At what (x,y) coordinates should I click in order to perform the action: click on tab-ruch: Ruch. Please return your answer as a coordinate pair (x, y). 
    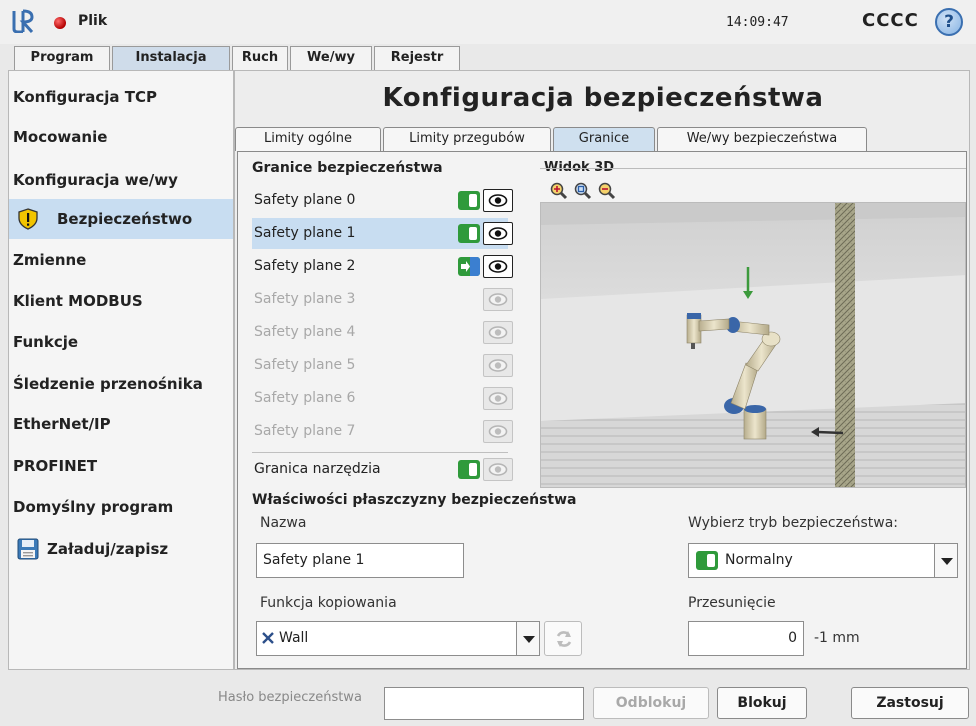
    Looking at the image, I should click on (260, 58).